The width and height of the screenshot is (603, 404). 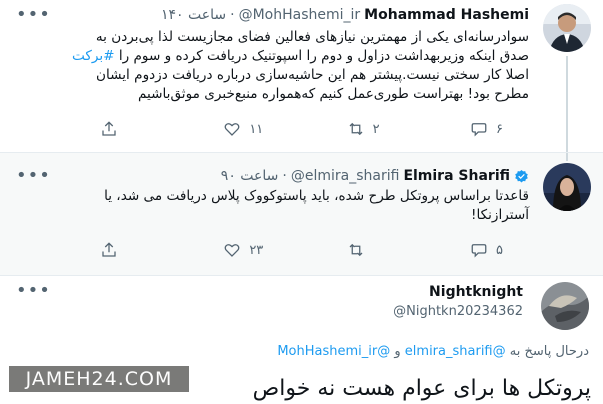 I want to click on reply-button: ۵, so click(x=495, y=250).